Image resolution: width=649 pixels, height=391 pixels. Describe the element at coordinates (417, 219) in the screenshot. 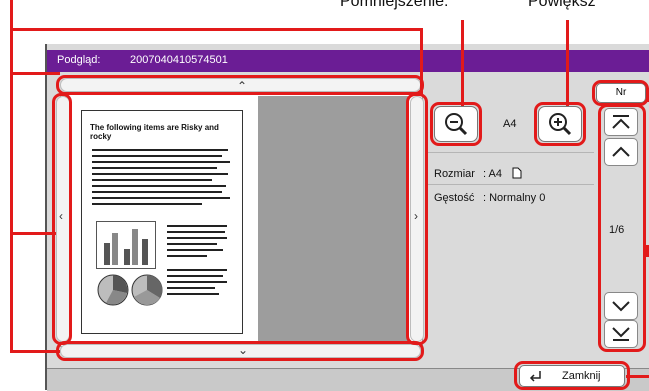

I see `callout-box-scroll-right` at that location.